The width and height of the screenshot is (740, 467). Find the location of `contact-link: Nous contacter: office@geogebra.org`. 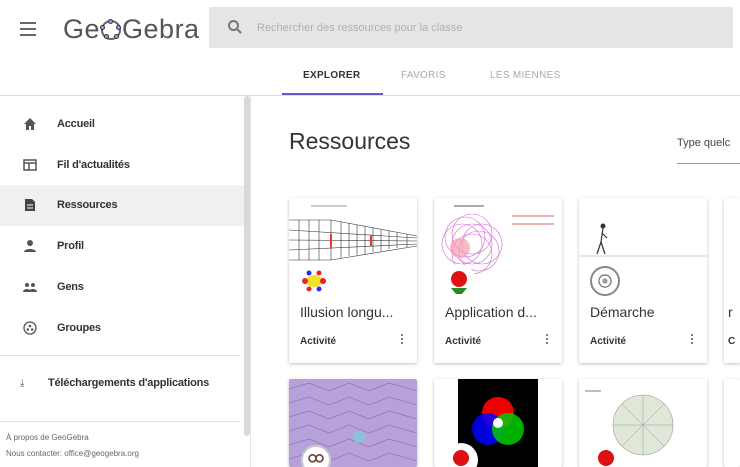

contact-link: Nous contacter: office@geogebra.org is located at coordinates (72, 453).